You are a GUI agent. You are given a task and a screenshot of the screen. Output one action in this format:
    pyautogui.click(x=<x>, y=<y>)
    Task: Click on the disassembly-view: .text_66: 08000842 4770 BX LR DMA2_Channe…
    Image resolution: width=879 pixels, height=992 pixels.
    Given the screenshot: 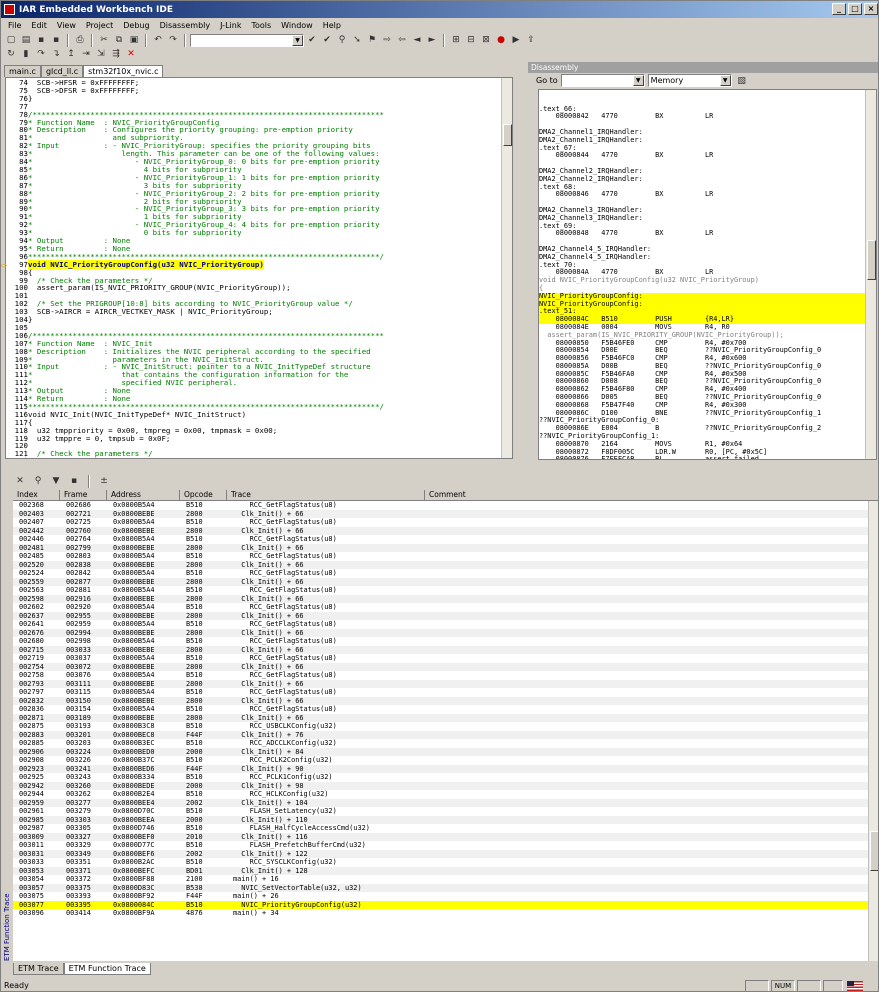 What is the action you would take?
    pyautogui.click(x=707, y=274)
    